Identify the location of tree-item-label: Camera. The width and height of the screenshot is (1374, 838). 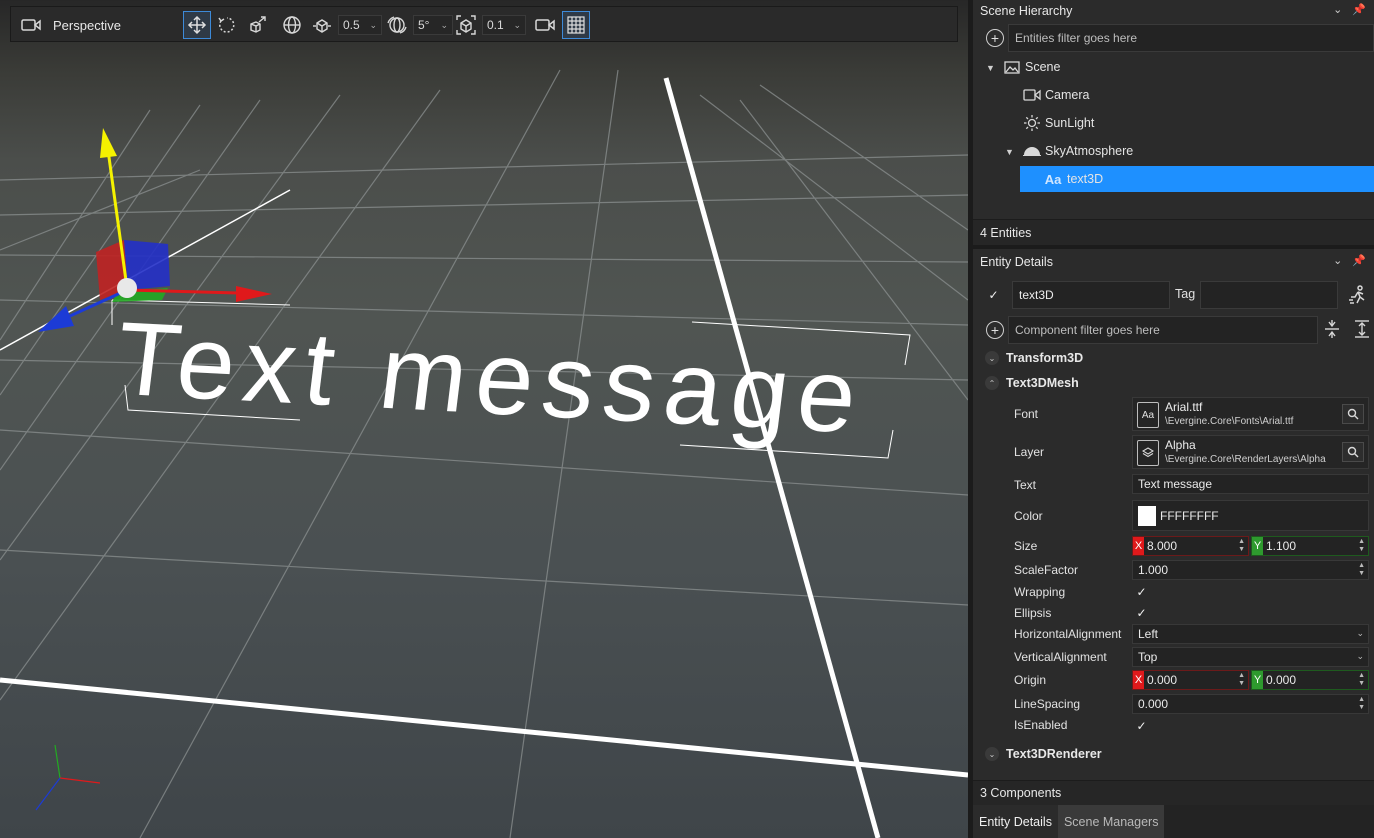
(1067, 95).